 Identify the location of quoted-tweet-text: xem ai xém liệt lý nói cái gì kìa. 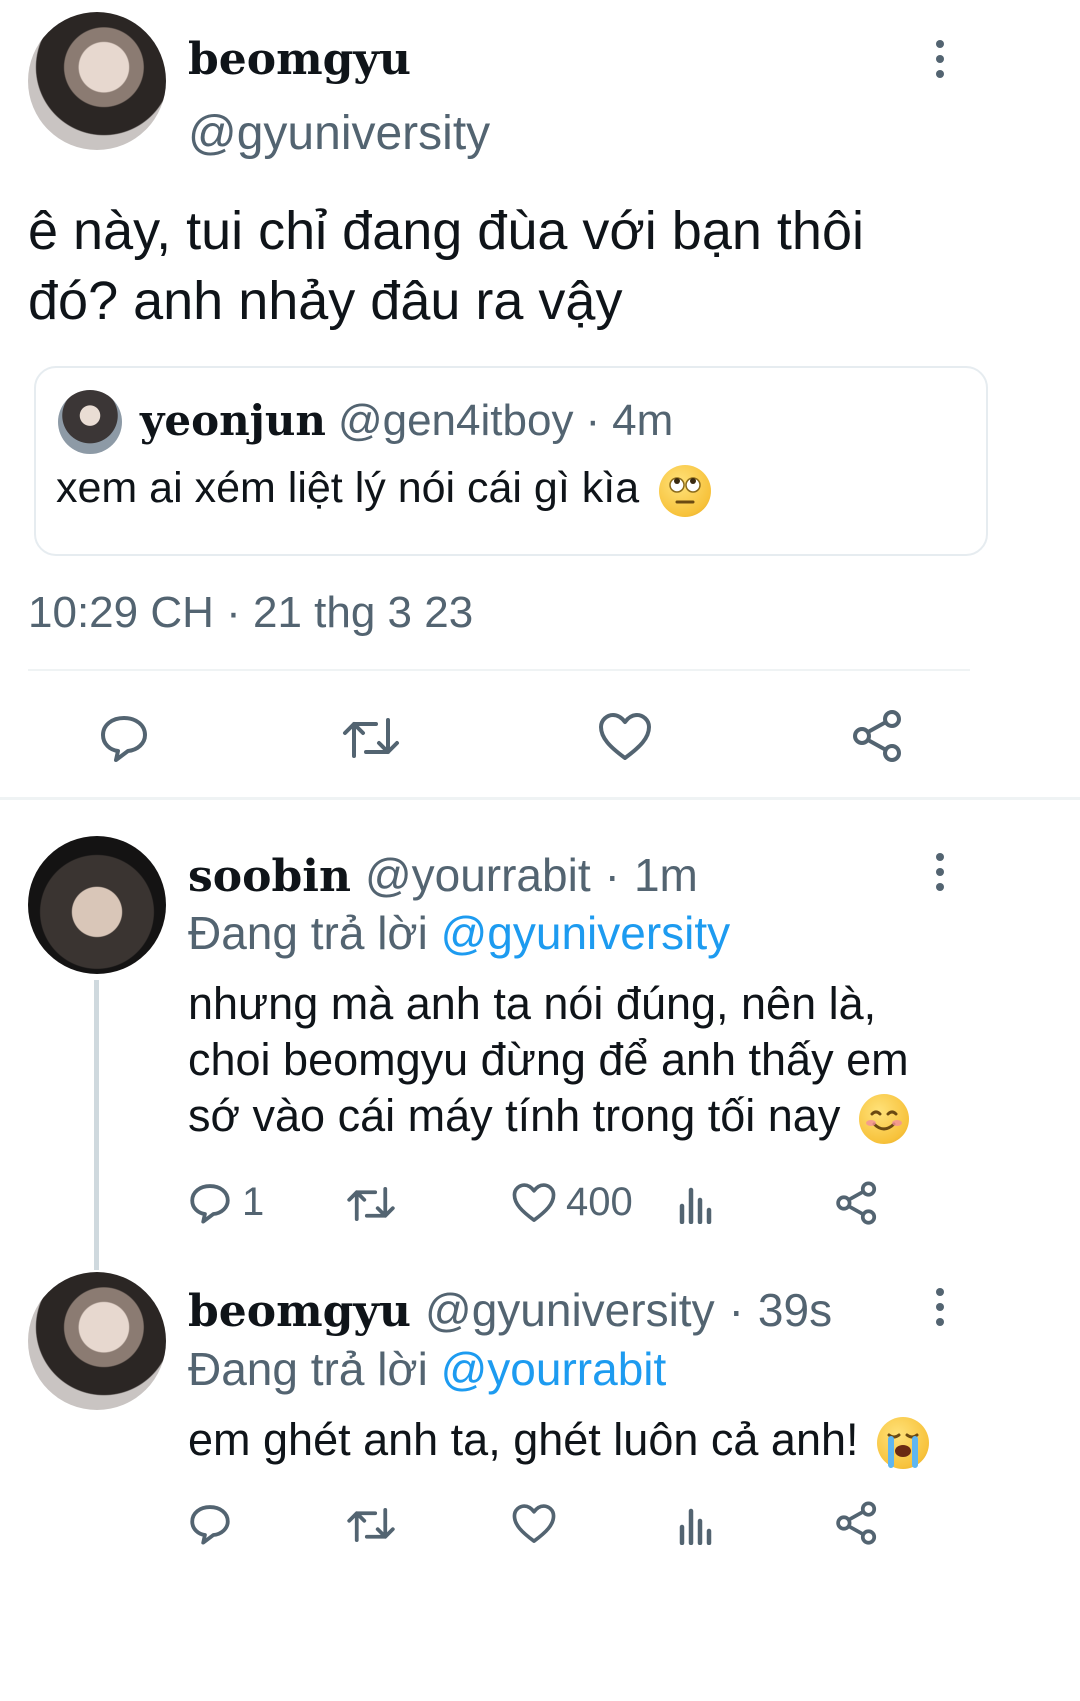
(384, 490).